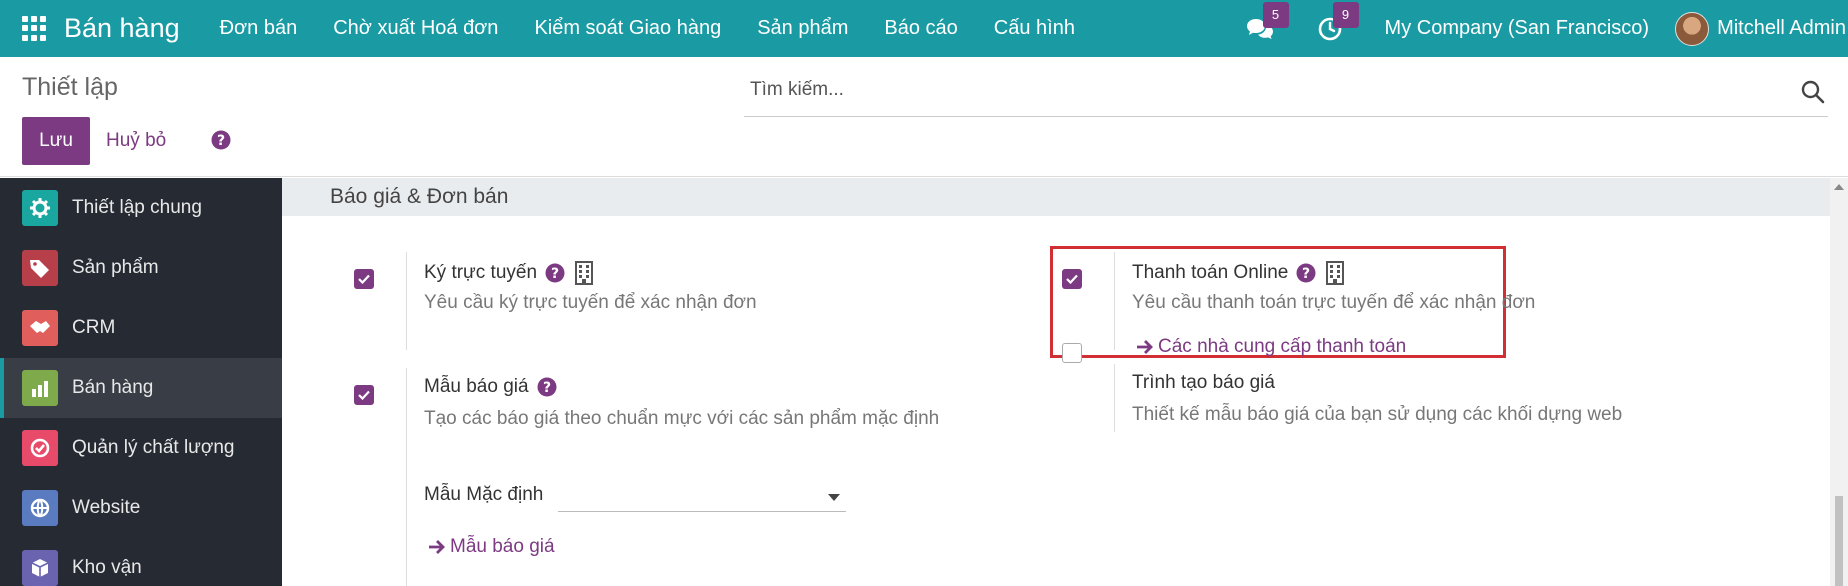  What do you see at coordinates (106, 507) in the screenshot?
I see `sidebar-item-label: Website` at bounding box center [106, 507].